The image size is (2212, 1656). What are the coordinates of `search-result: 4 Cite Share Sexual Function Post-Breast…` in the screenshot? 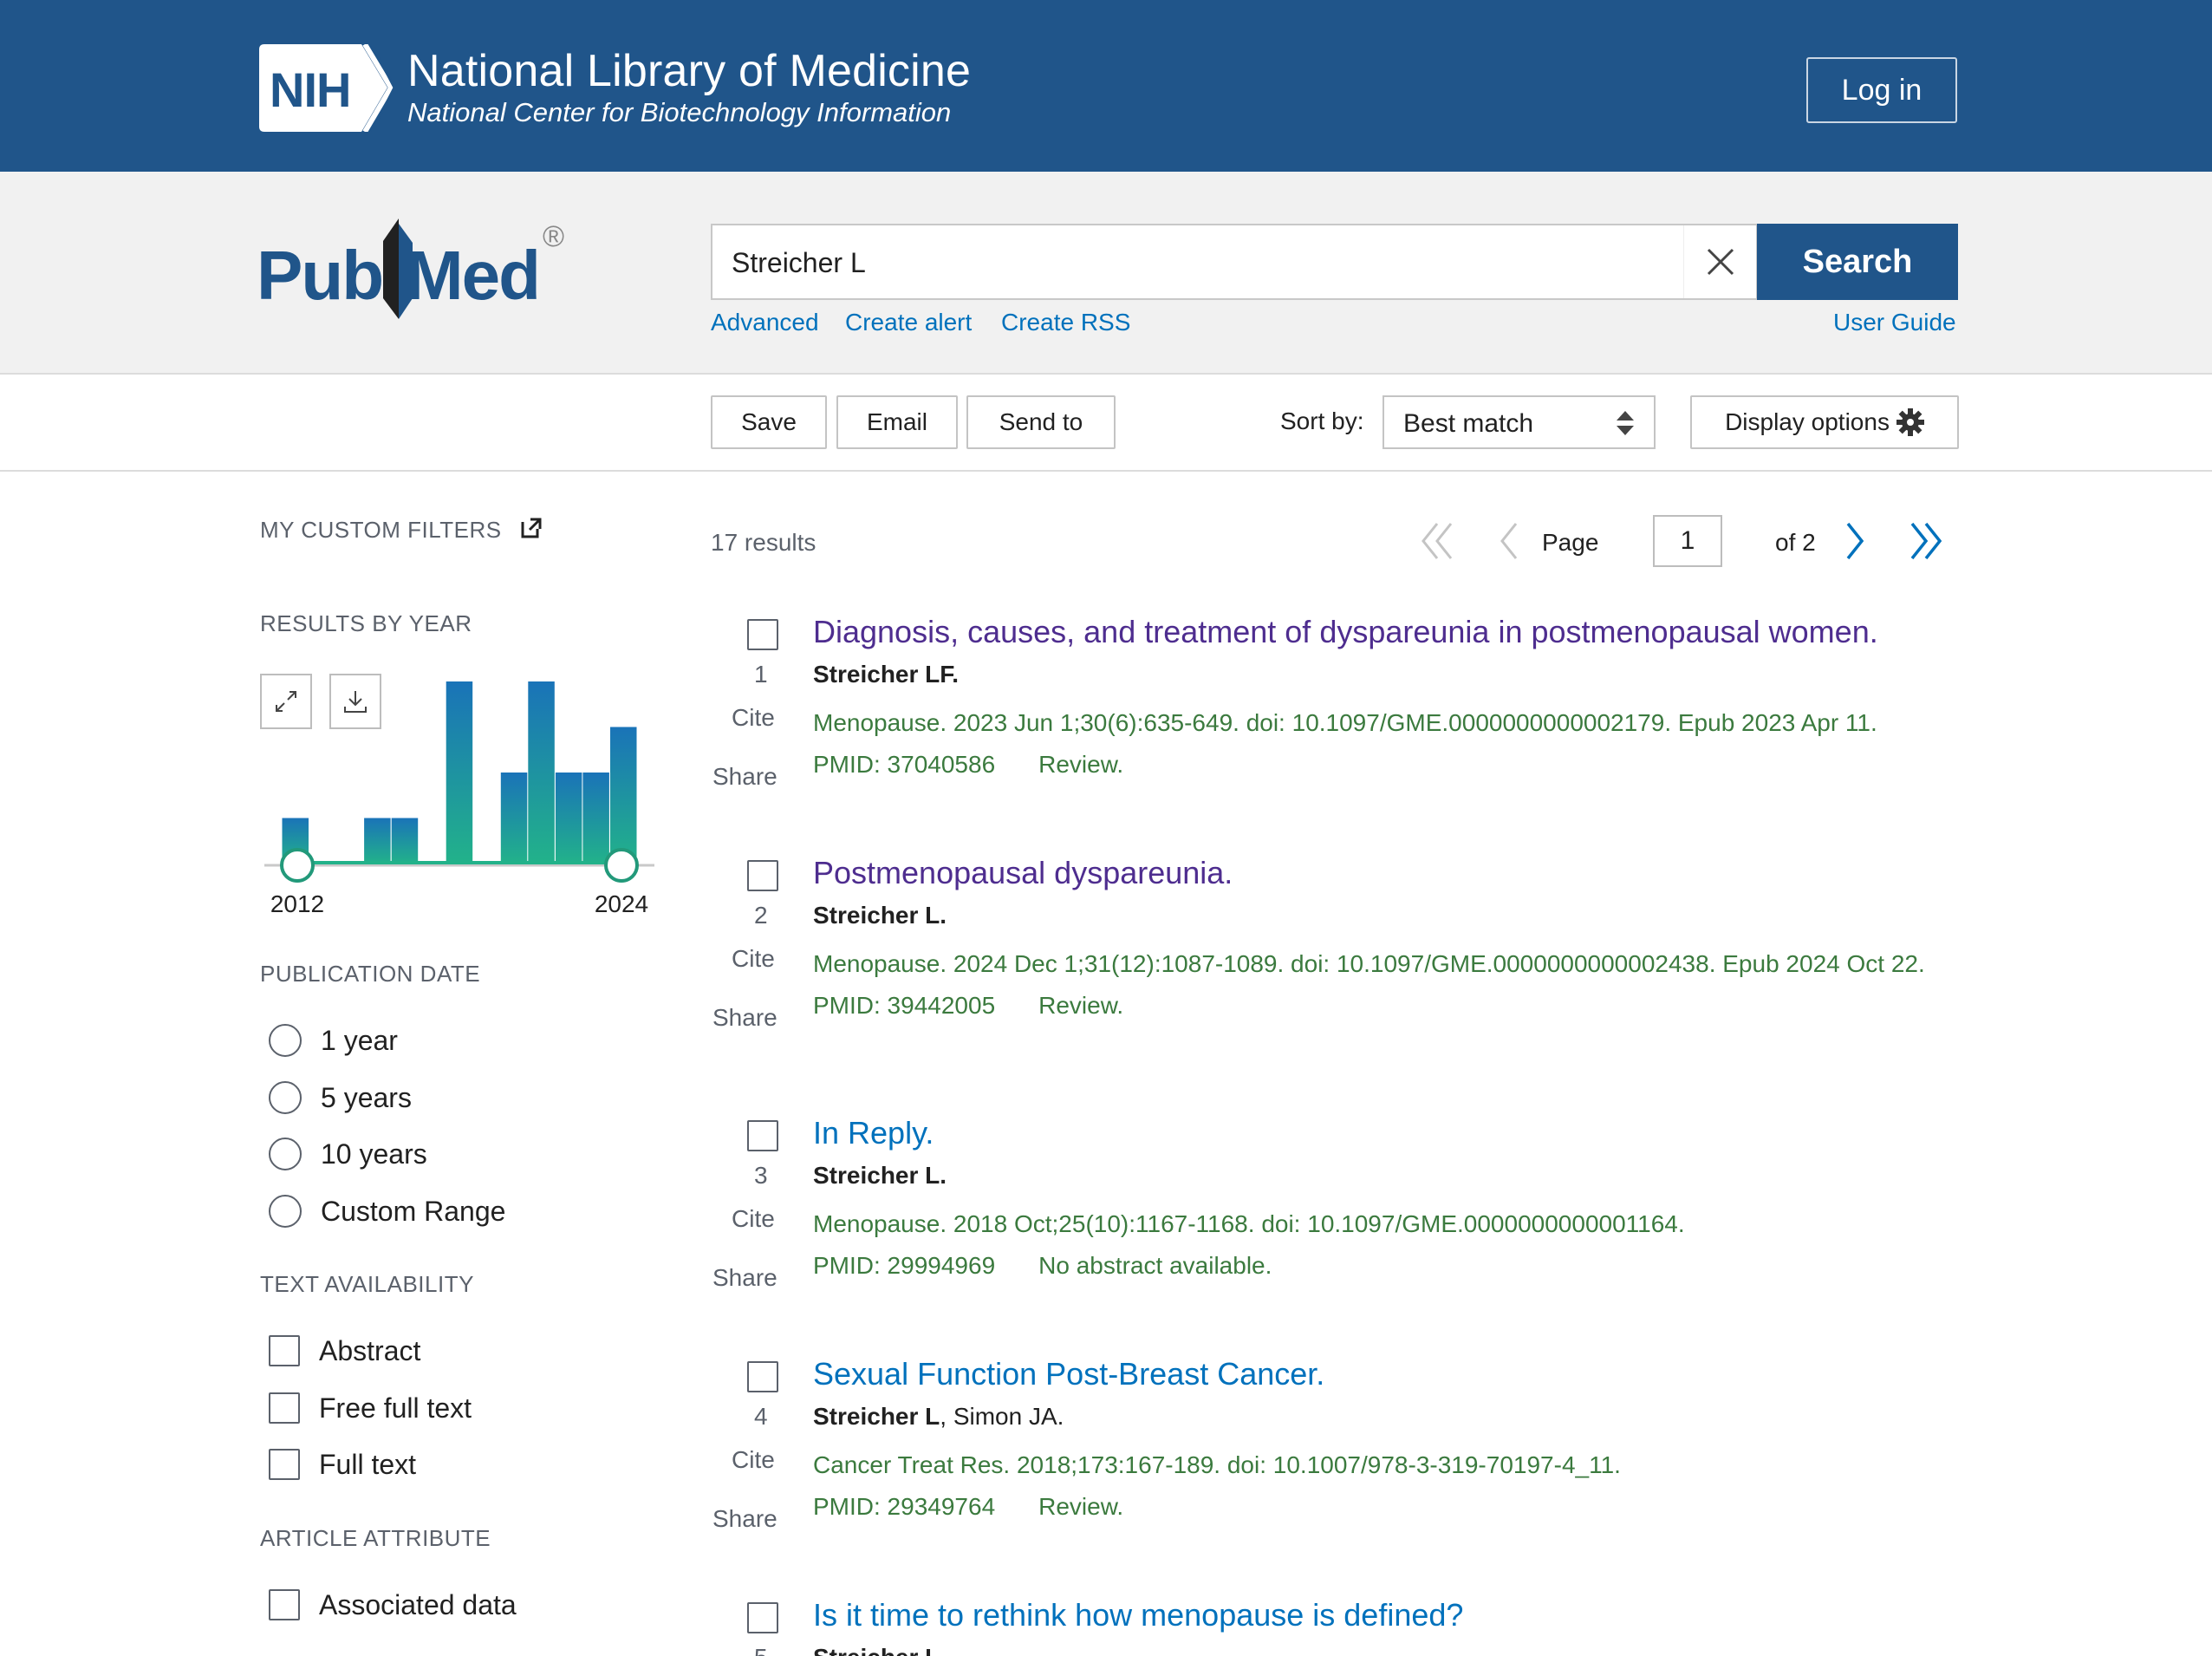 It's located at (1335, 1454).